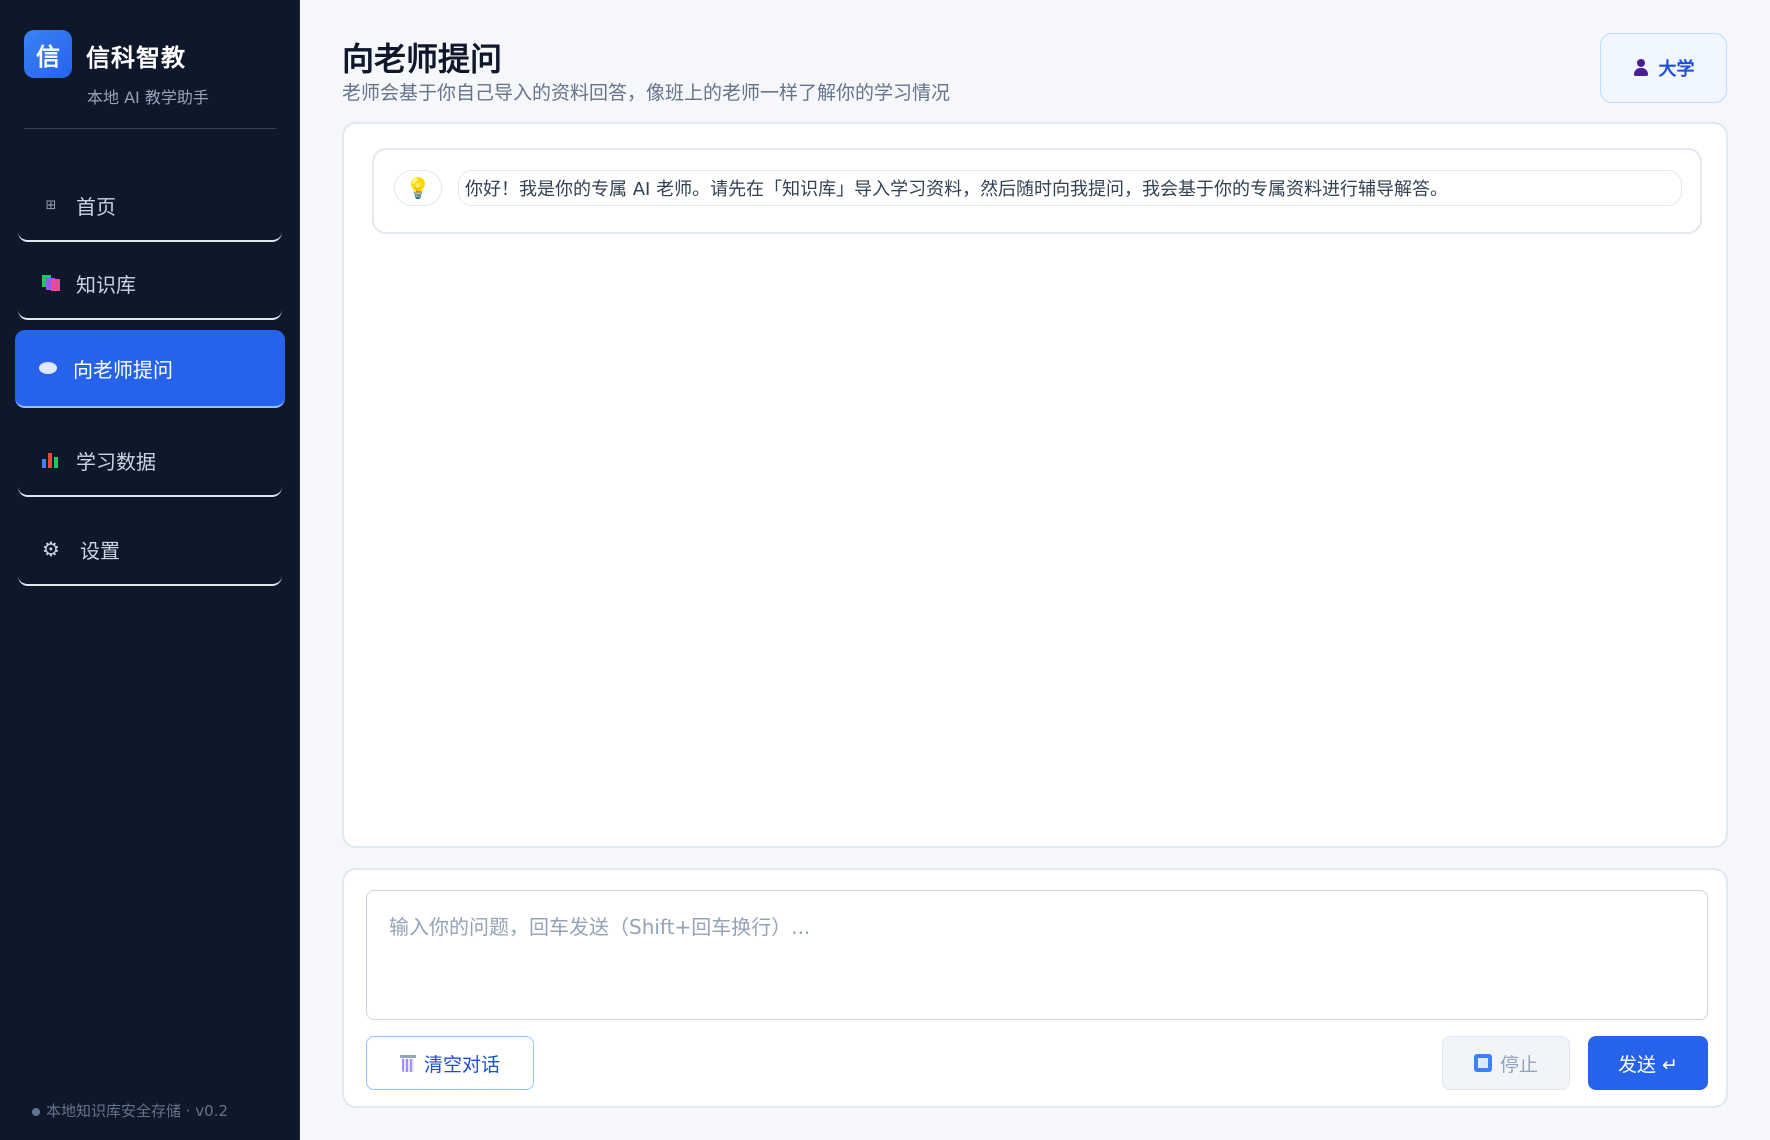 The height and width of the screenshot is (1140, 1770). What do you see at coordinates (106, 284) in the screenshot?
I see `sidebar-item-label: 知识库` at bounding box center [106, 284].